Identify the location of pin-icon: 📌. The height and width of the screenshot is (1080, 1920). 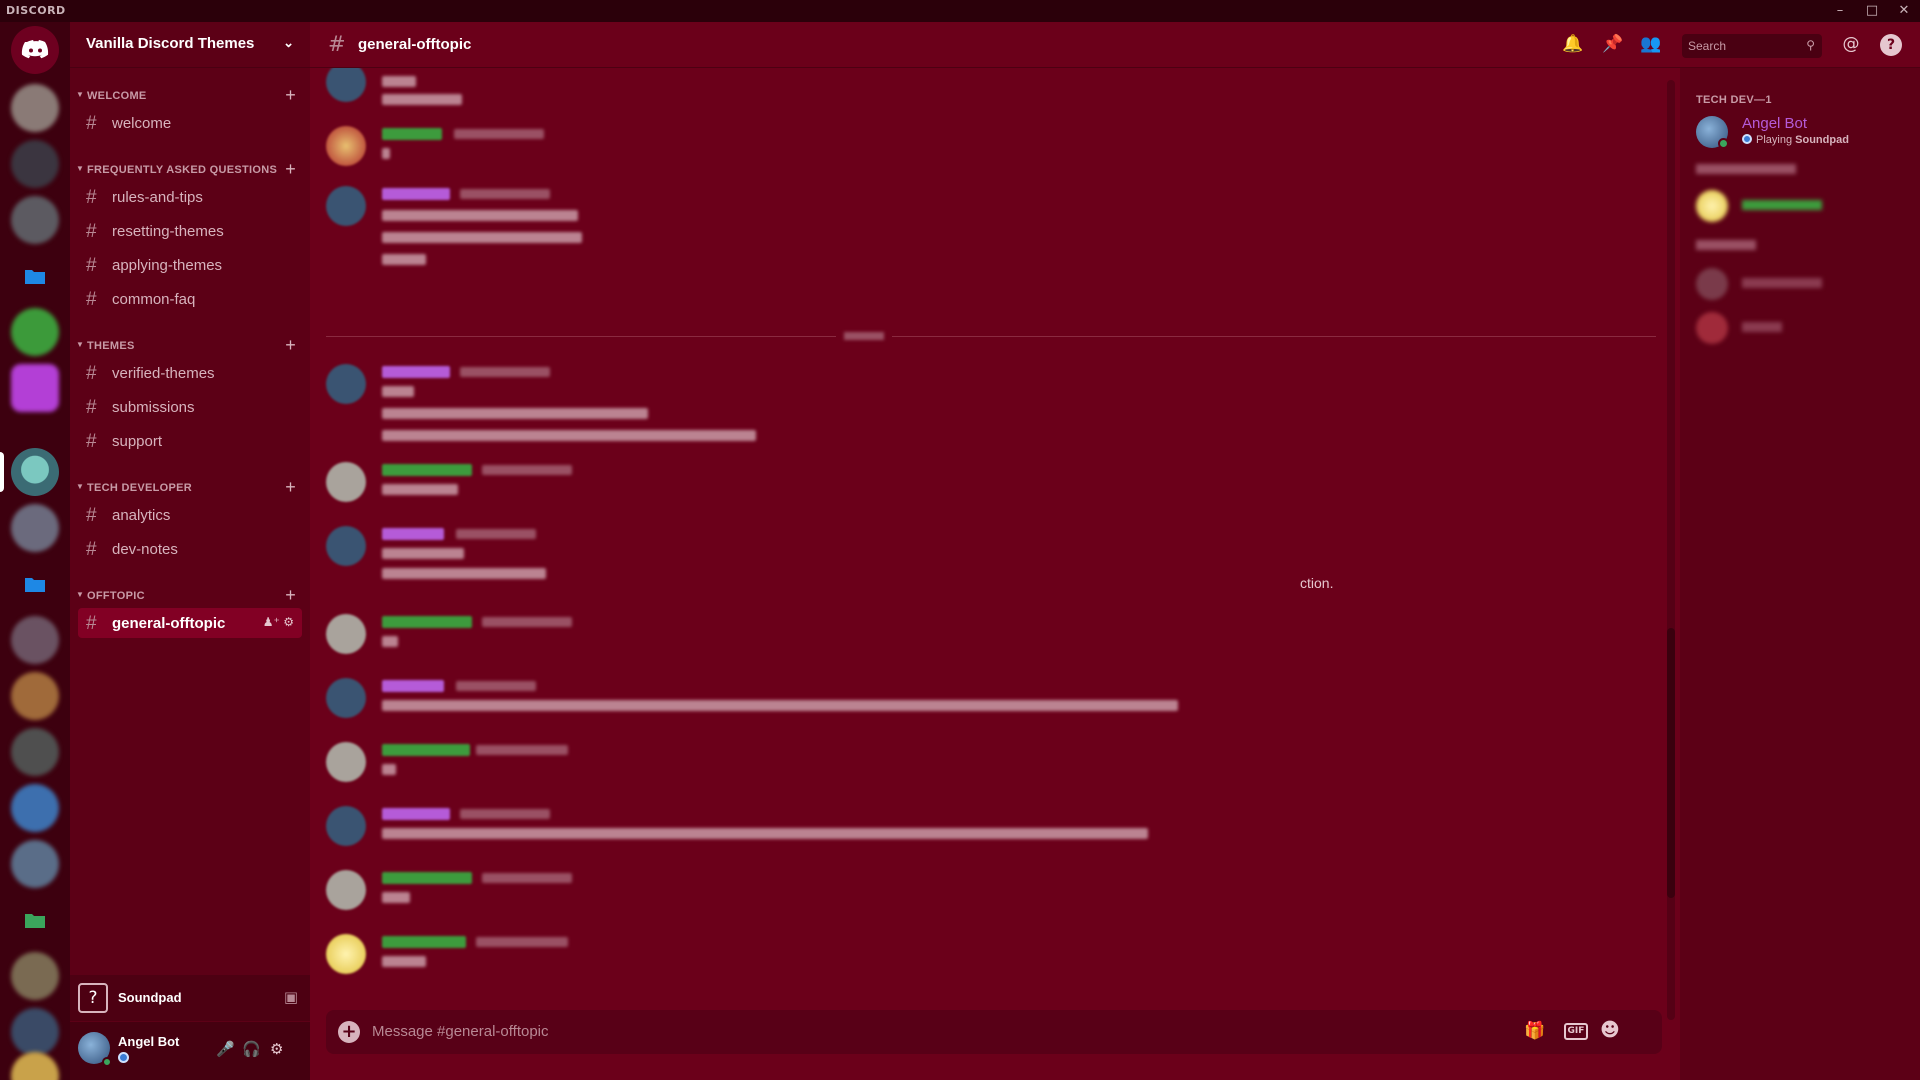
(1613, 45).